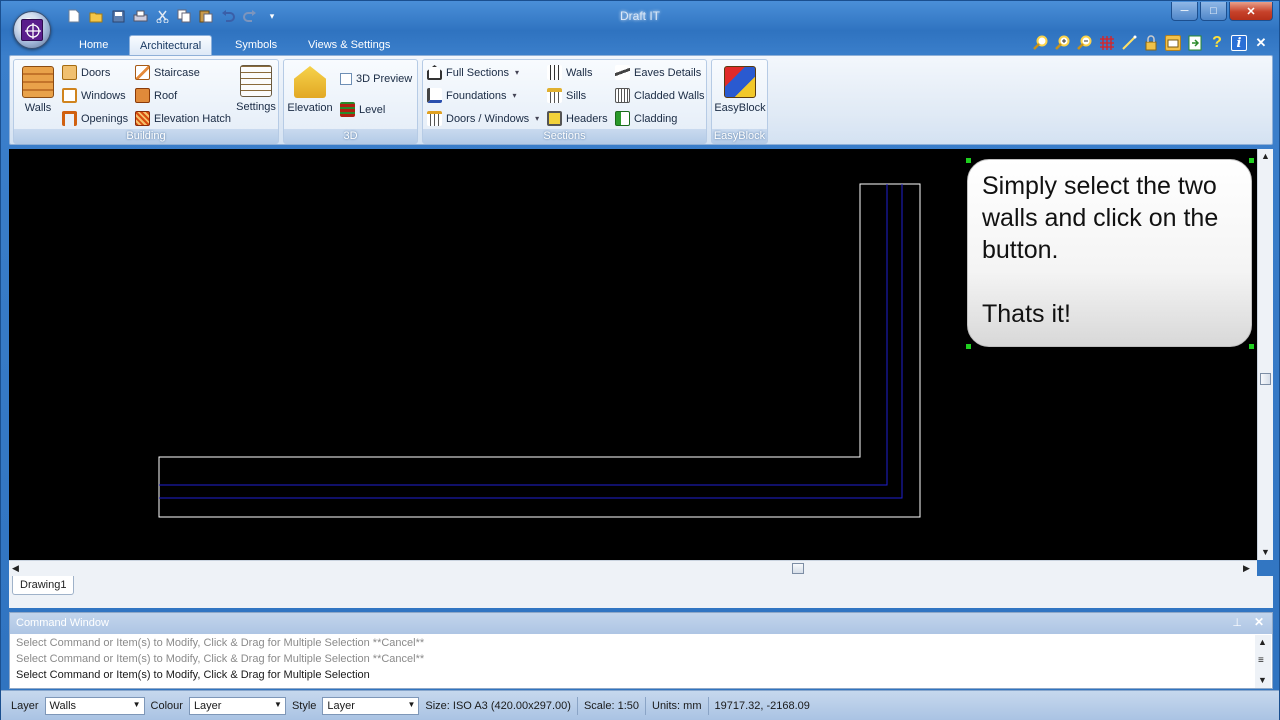 This screenshot has width=1280, height=720. Describe the element at coordinates (537, 118) in the screenshot. I see `chevron-down-icon: ▾` at that location.